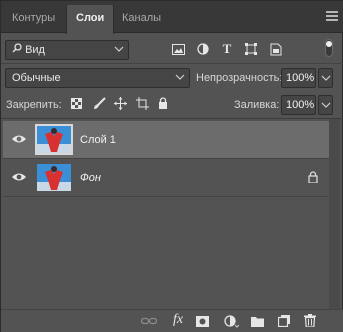 The height and width of the screenshot is (332, 343). Describe the element at coordinates (329, 48) in the screenshot. I see `filter-toggle-icon` at that location.